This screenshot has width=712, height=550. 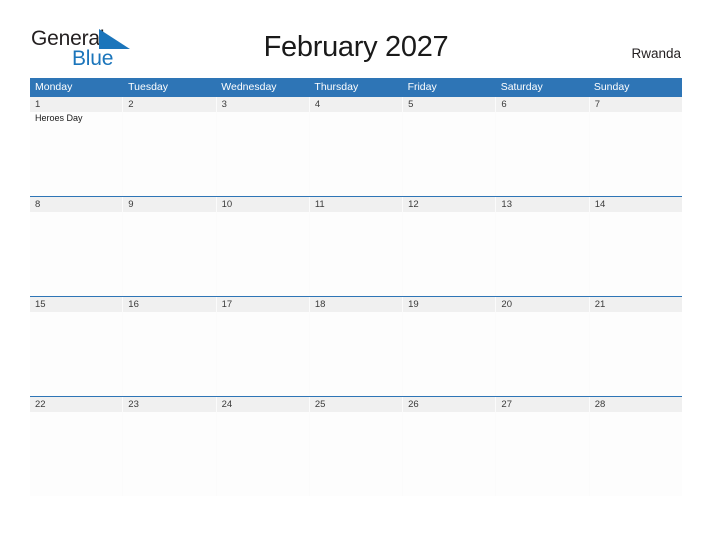 I want to click on calendar-day-cell: 14, so click(x=635, y=246).